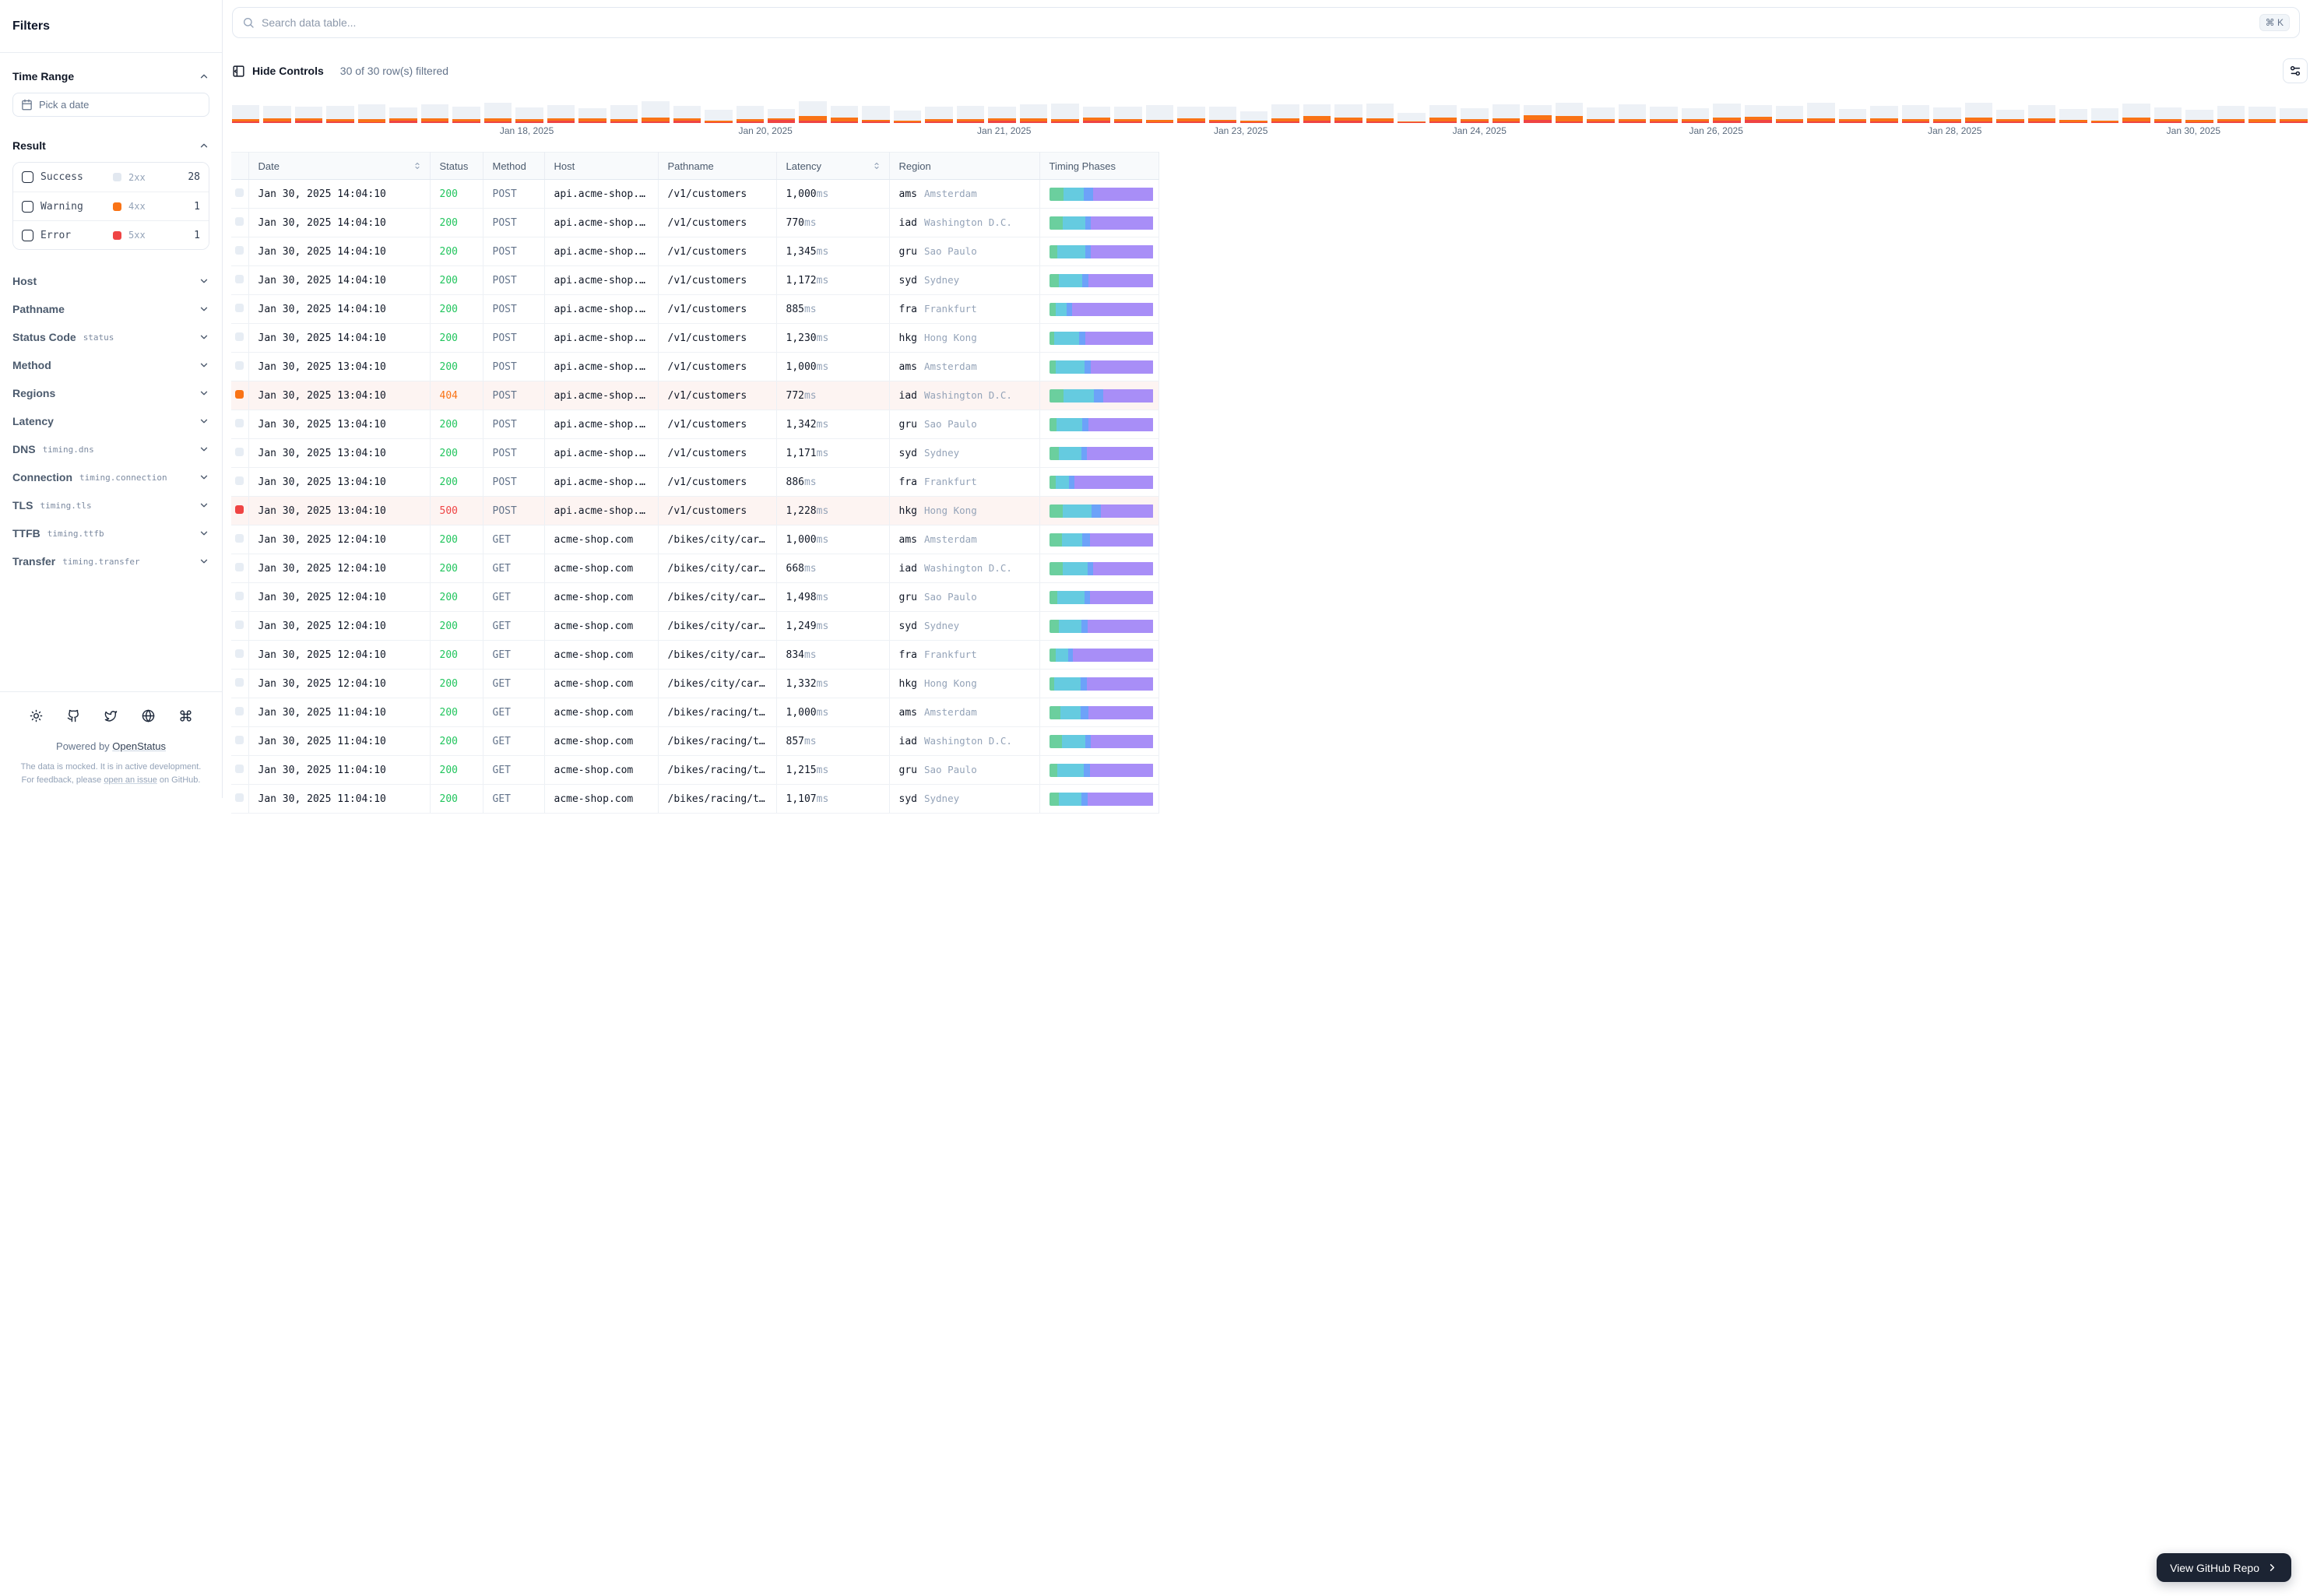 The width and height of the screenshot is (2317, 1596). I want to click on result-option-warning: Warning 4xx 1, so click(111, 206).